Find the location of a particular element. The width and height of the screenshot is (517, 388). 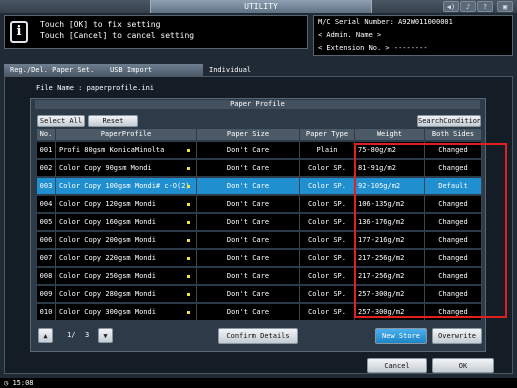

sound-icon: ♪ is located at coordinates (468, 6).